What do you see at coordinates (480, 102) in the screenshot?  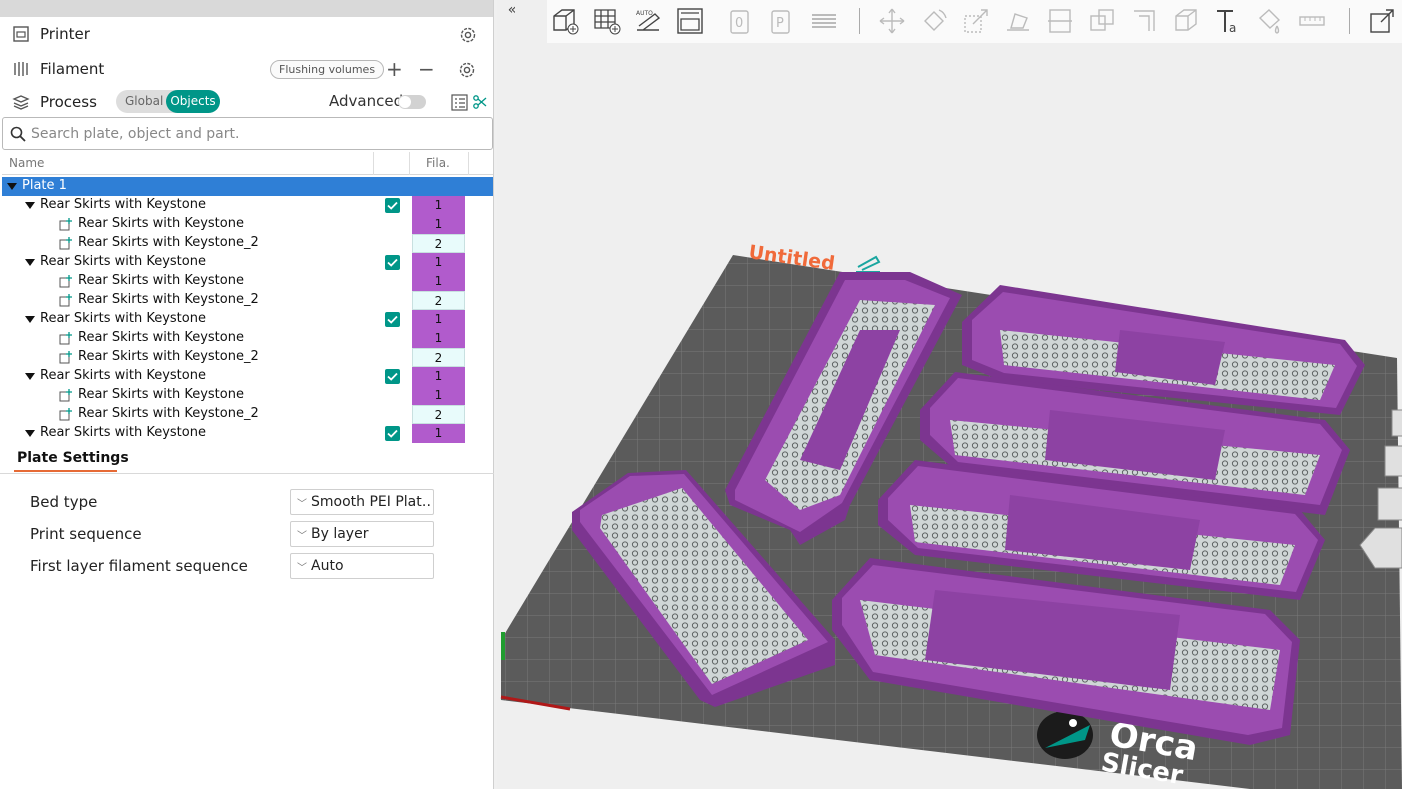 I see `compare-icon` at bounding box center [480, 102].